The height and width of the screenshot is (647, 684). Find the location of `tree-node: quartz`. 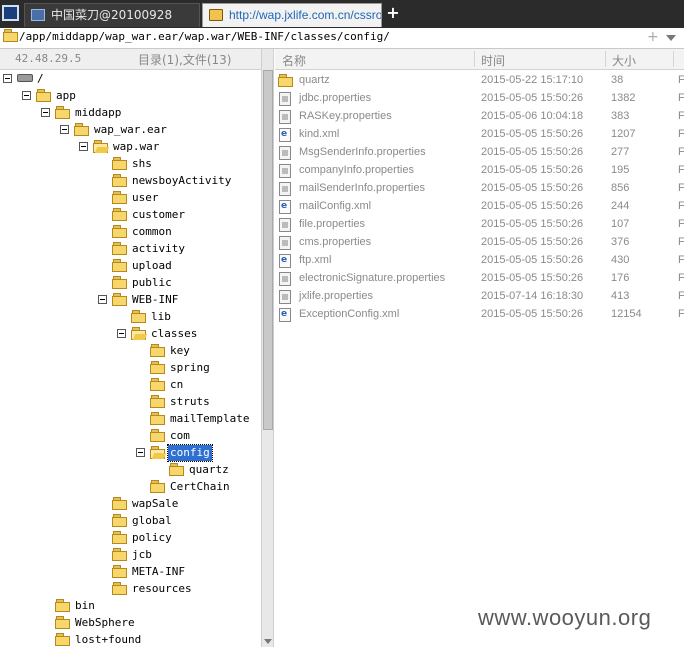

tree-node: quartz is located at coordinates (130, 470).